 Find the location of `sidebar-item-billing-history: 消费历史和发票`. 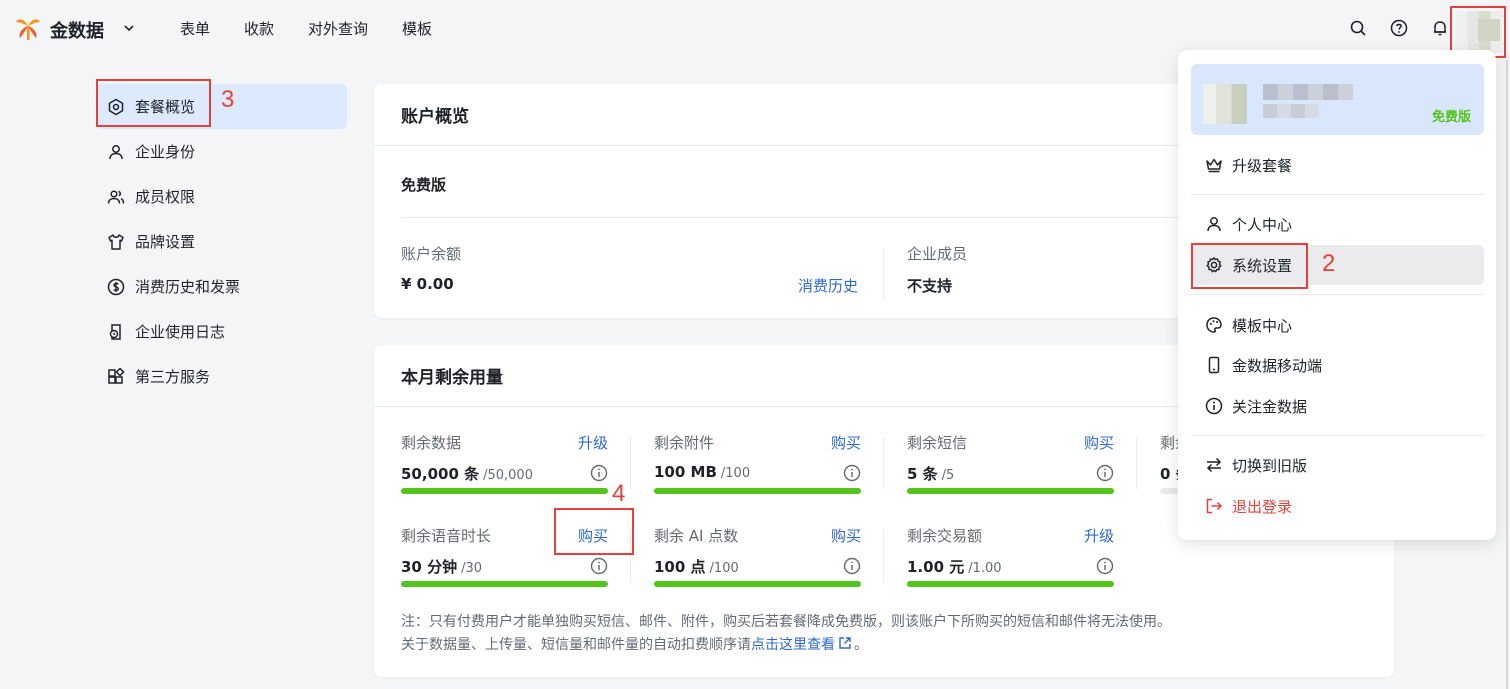

sidebar-item-billing-history: 消费历史和发票 is located at coordinates (221, 286).